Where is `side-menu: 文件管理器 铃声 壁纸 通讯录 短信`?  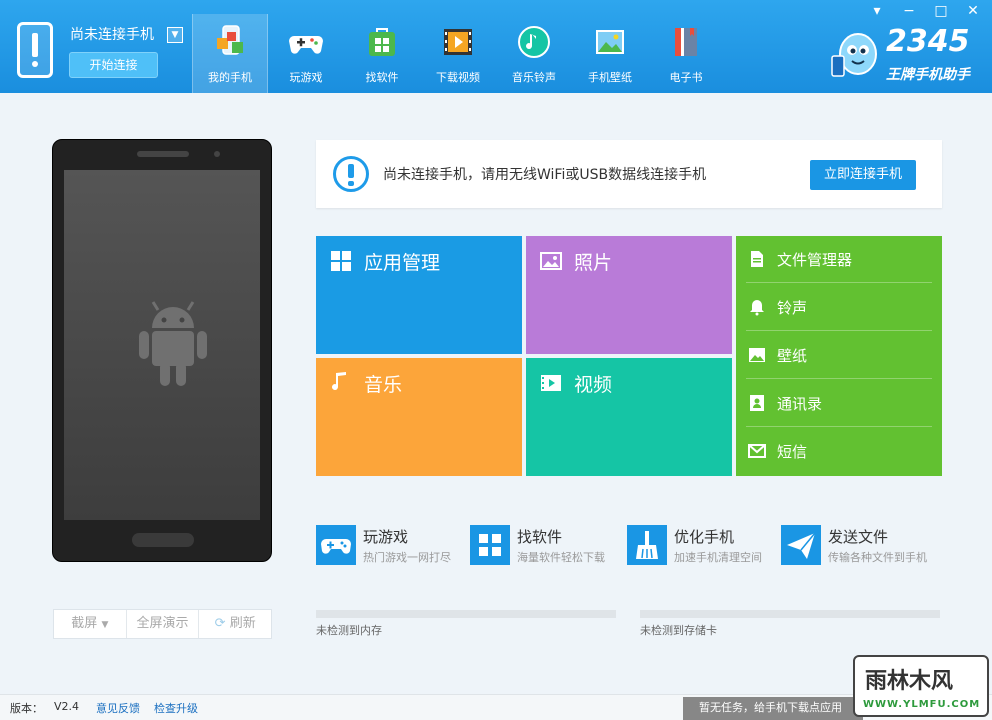
side-menu: 文件管理器 铃声 壁纸 通讯录 短信 is located at coordinates (839, 356).